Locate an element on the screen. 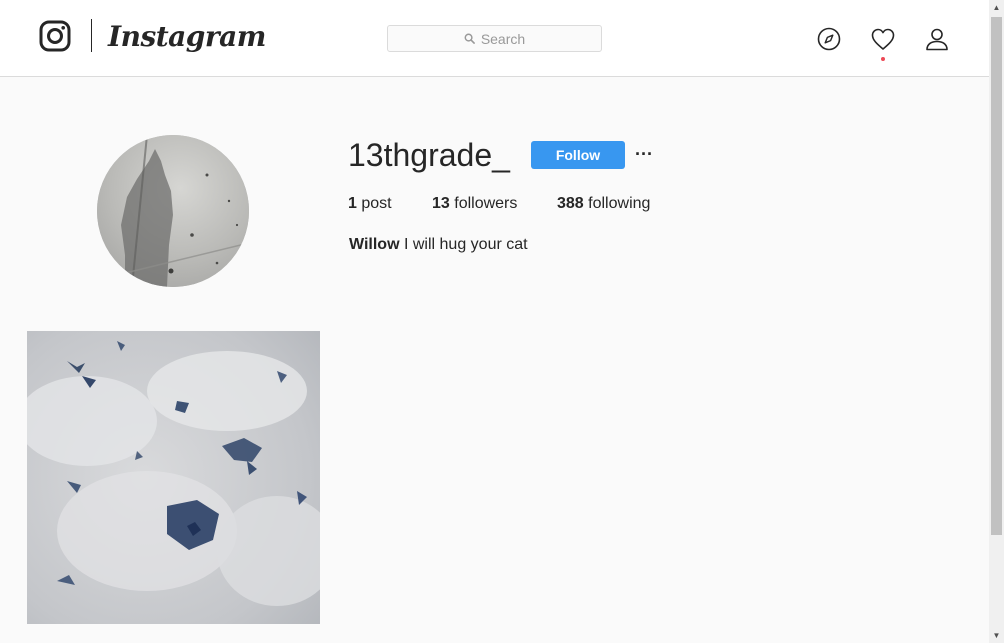  user-icon is located at coordinates (937, 39).